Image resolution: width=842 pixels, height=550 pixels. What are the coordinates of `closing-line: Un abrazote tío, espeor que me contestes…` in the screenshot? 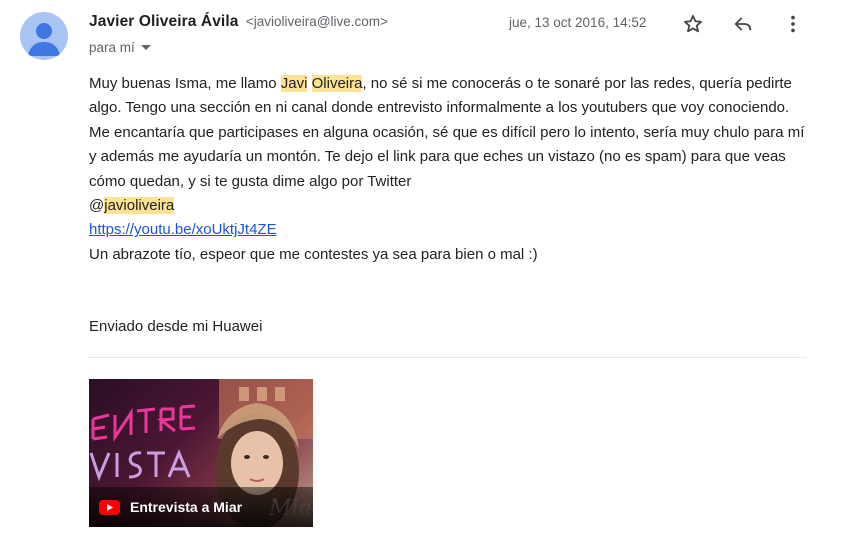 It's located at (313, 254).